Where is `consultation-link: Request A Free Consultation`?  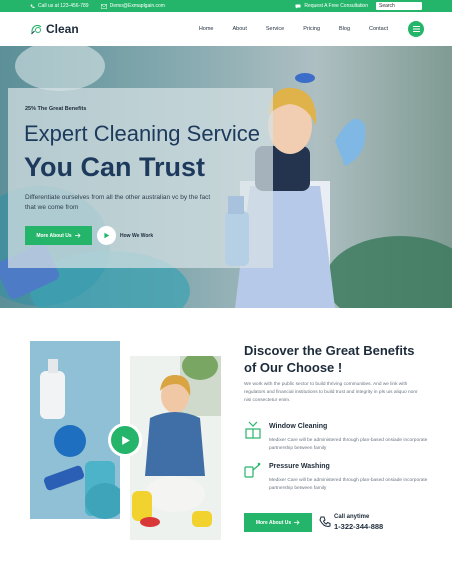
consultation-link: Request A Free Consultation is located at coordinates (331, 6).